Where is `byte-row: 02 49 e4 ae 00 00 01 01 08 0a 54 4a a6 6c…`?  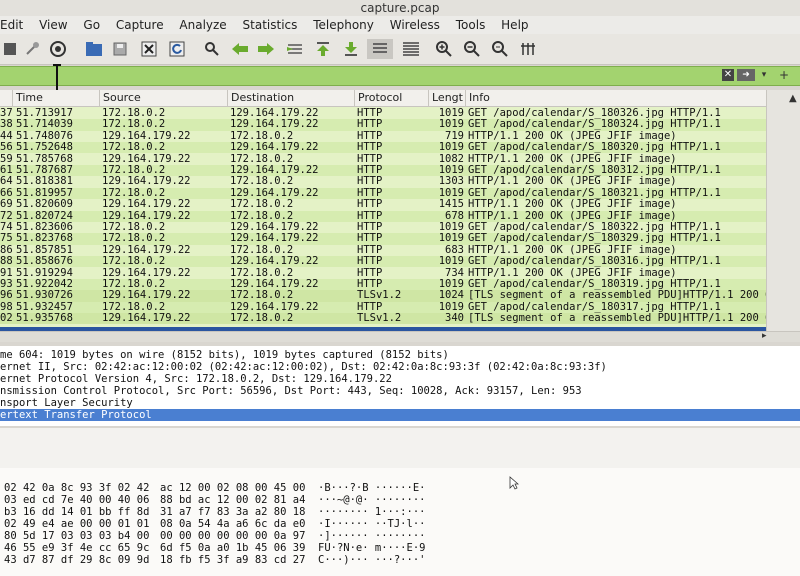 byte-row: 02 49 e4 ae 00 00 01 01 08 0a 54 4a a6 6c… is located at coordinates (400, 524).